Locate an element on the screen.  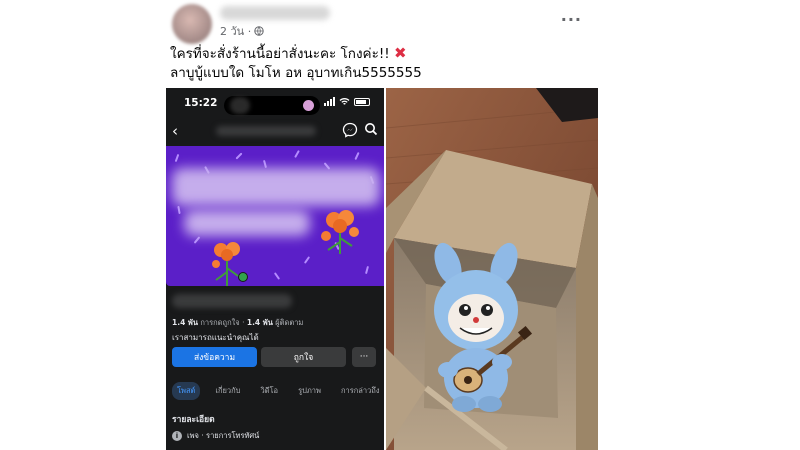
online-status-dot is located at coordinates (243, 277).